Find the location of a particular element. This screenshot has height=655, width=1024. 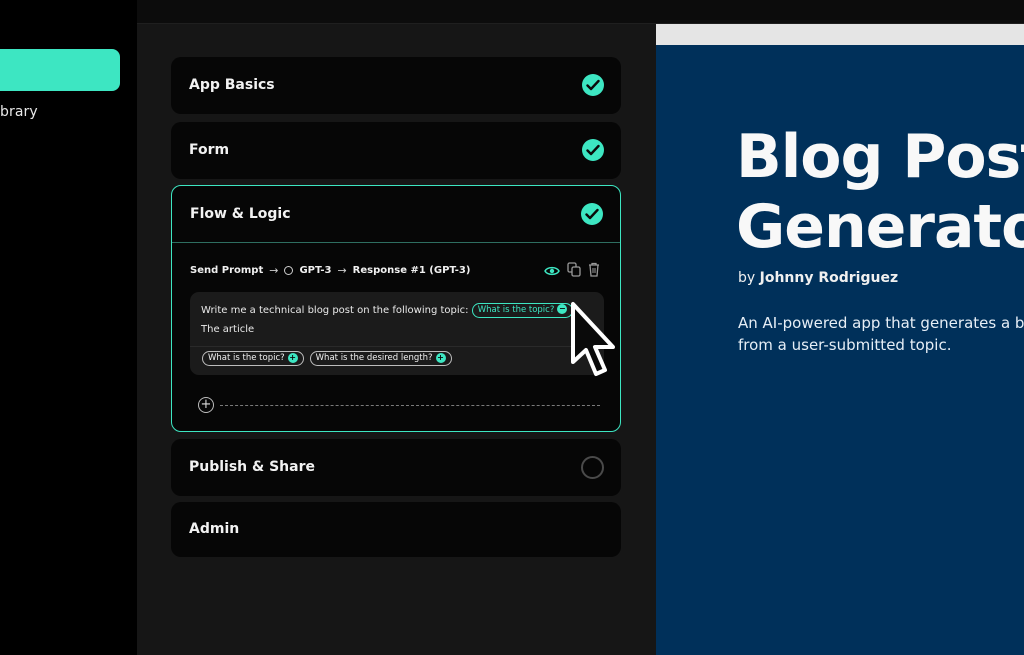

description-line: An AI-powered app that generates a b is located at coordinates (881, 323).